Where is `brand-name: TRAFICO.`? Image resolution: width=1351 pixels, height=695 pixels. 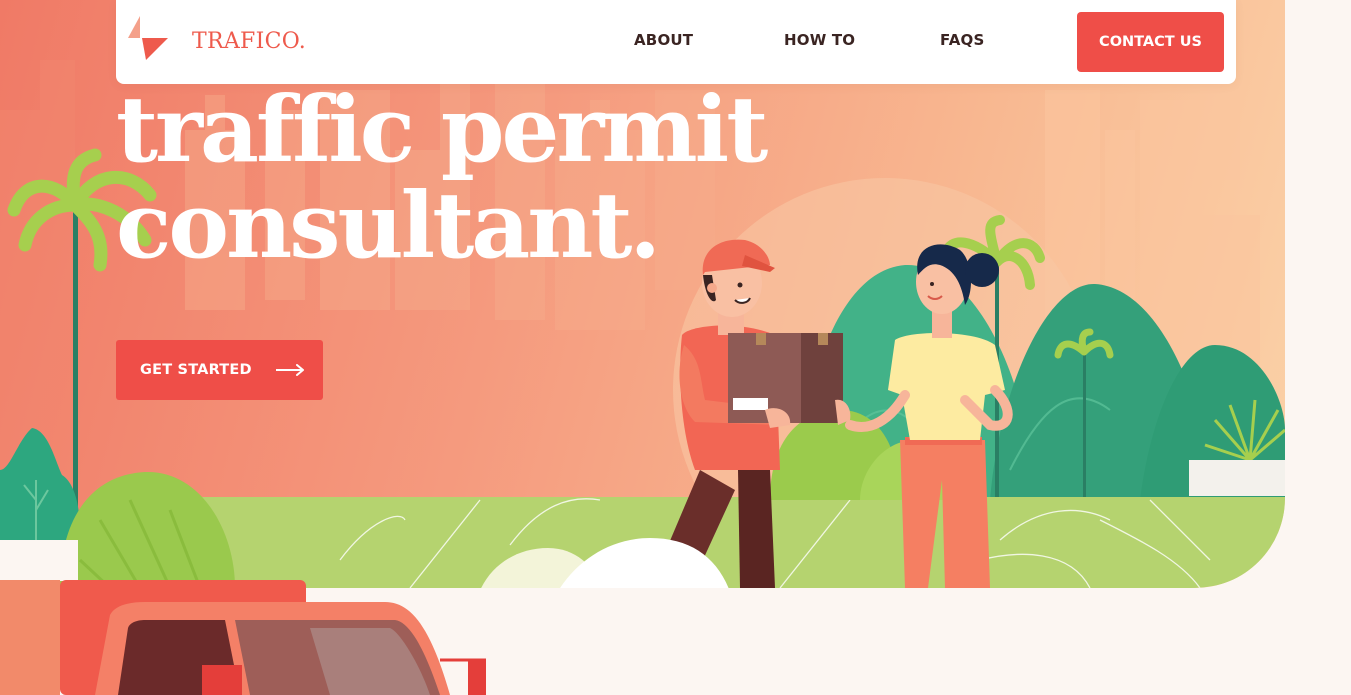 brand-name: TRAFICO. is located at coordinates (249, 41).